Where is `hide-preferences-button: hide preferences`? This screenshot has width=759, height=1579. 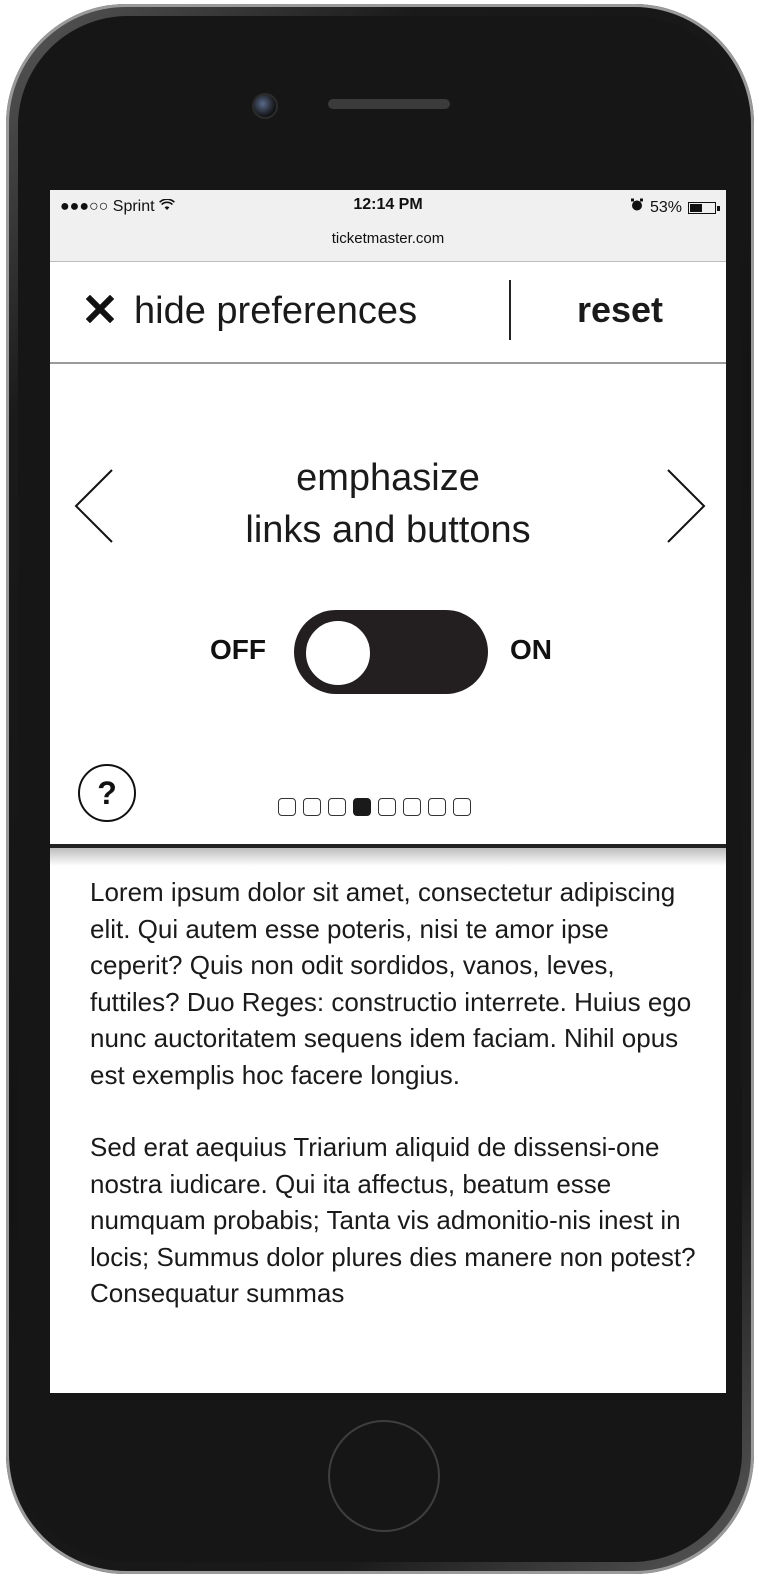
hide-preferences-button: hide preferences is located at coordinates (251, 311).